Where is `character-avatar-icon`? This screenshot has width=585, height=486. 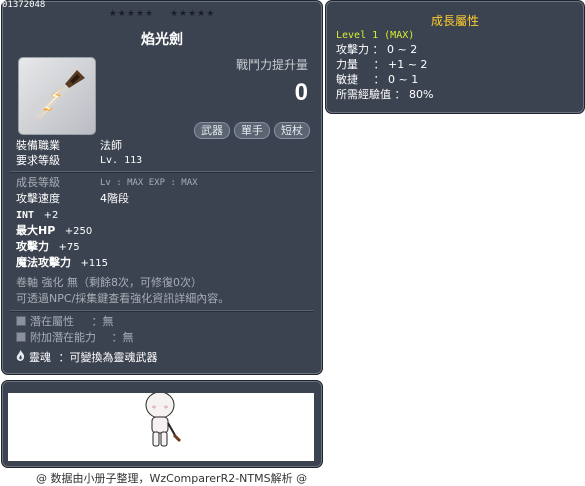
character-avatar-icon is located at coordinates (163, 419).